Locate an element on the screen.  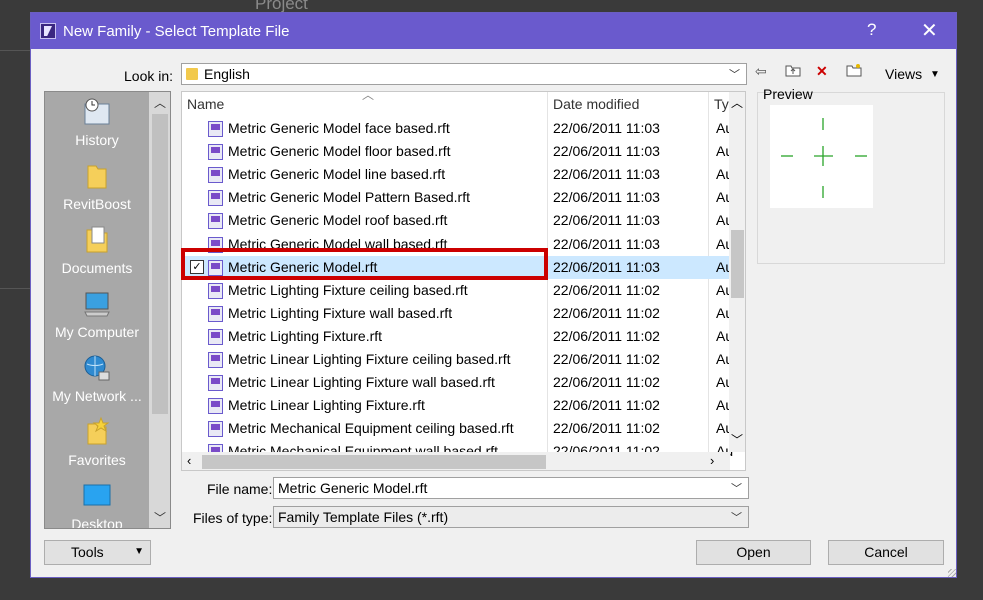
resize-grip is located at coordinates (952, 573).